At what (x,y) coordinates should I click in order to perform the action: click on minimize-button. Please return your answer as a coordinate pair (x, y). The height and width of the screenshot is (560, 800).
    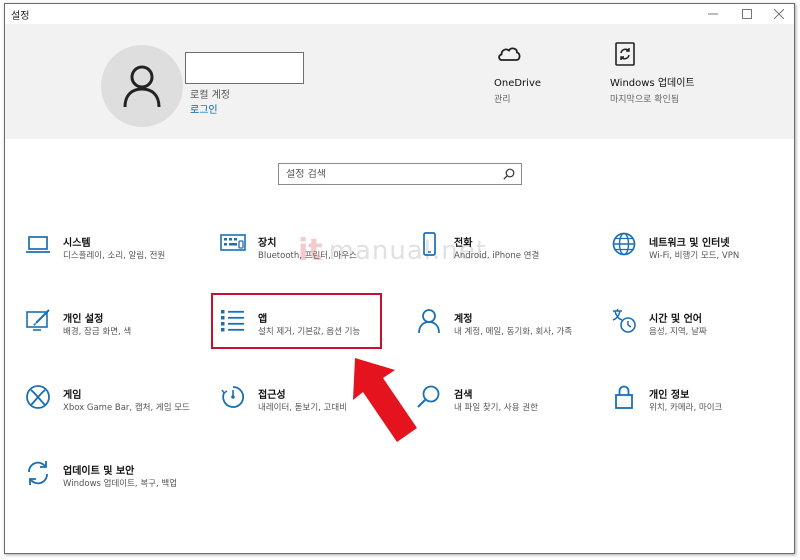
    Looking at the image, I should click on (713, 14).